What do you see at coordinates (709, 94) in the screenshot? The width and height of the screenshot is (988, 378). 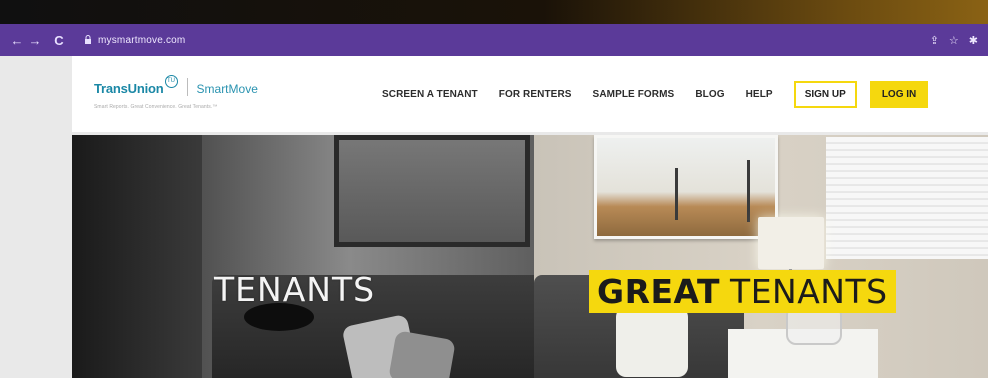 I see `nav-blog: BLOG` at bounding box center [709, 94].